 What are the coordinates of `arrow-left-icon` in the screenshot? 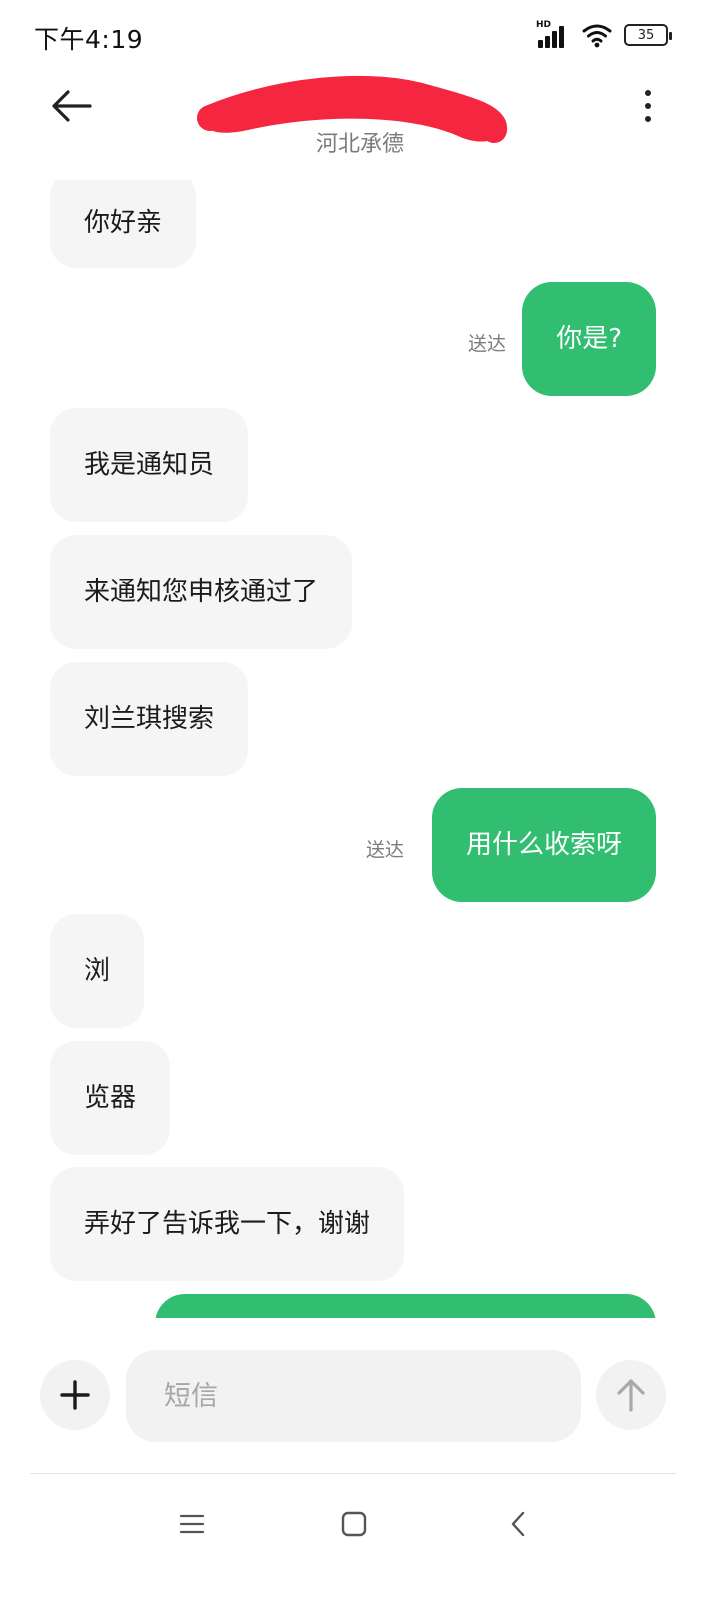 It's located at (72, 106).